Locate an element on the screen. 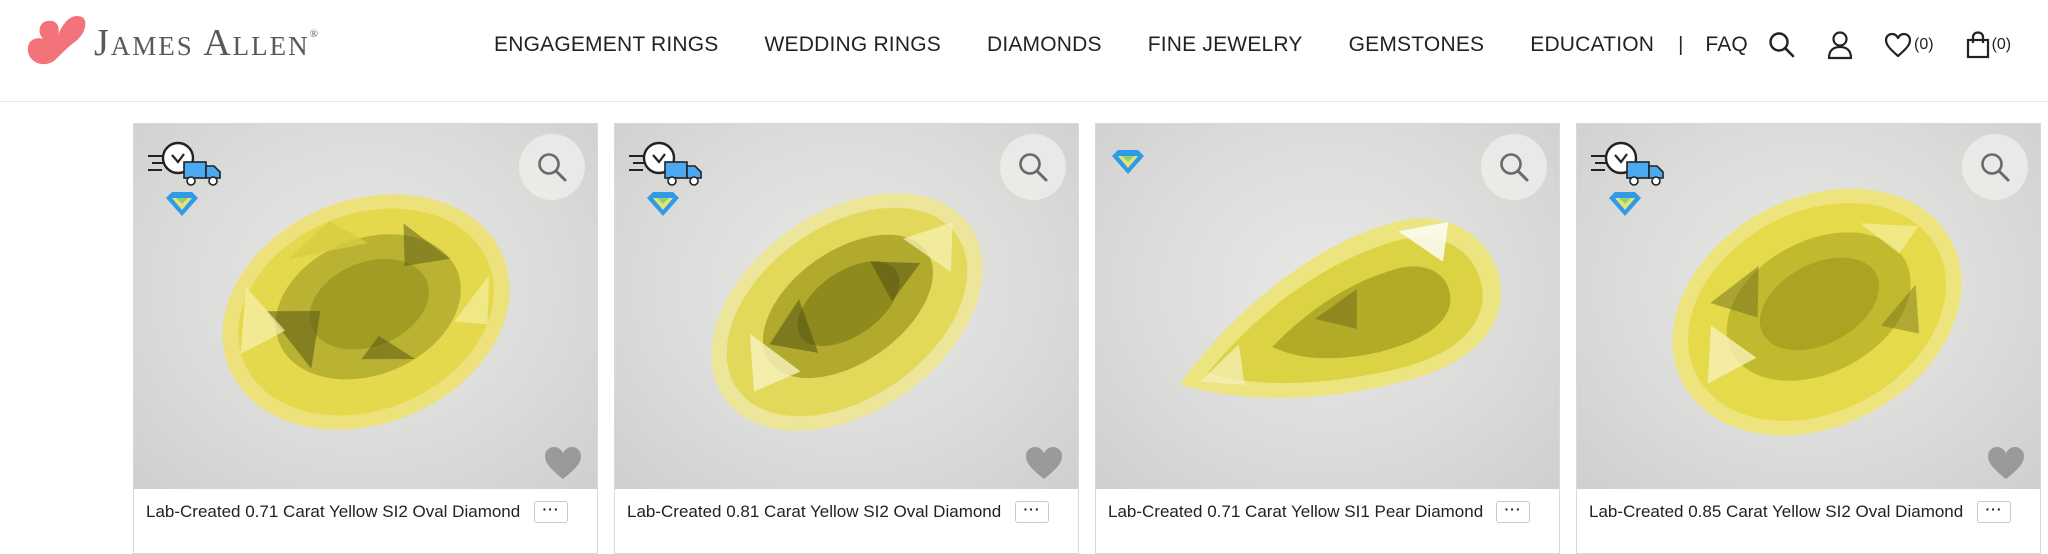 Image resolution: width=2048 pixels, height=554 pixels. wishlist-button: (0) is located at coordinates (1909, 45).